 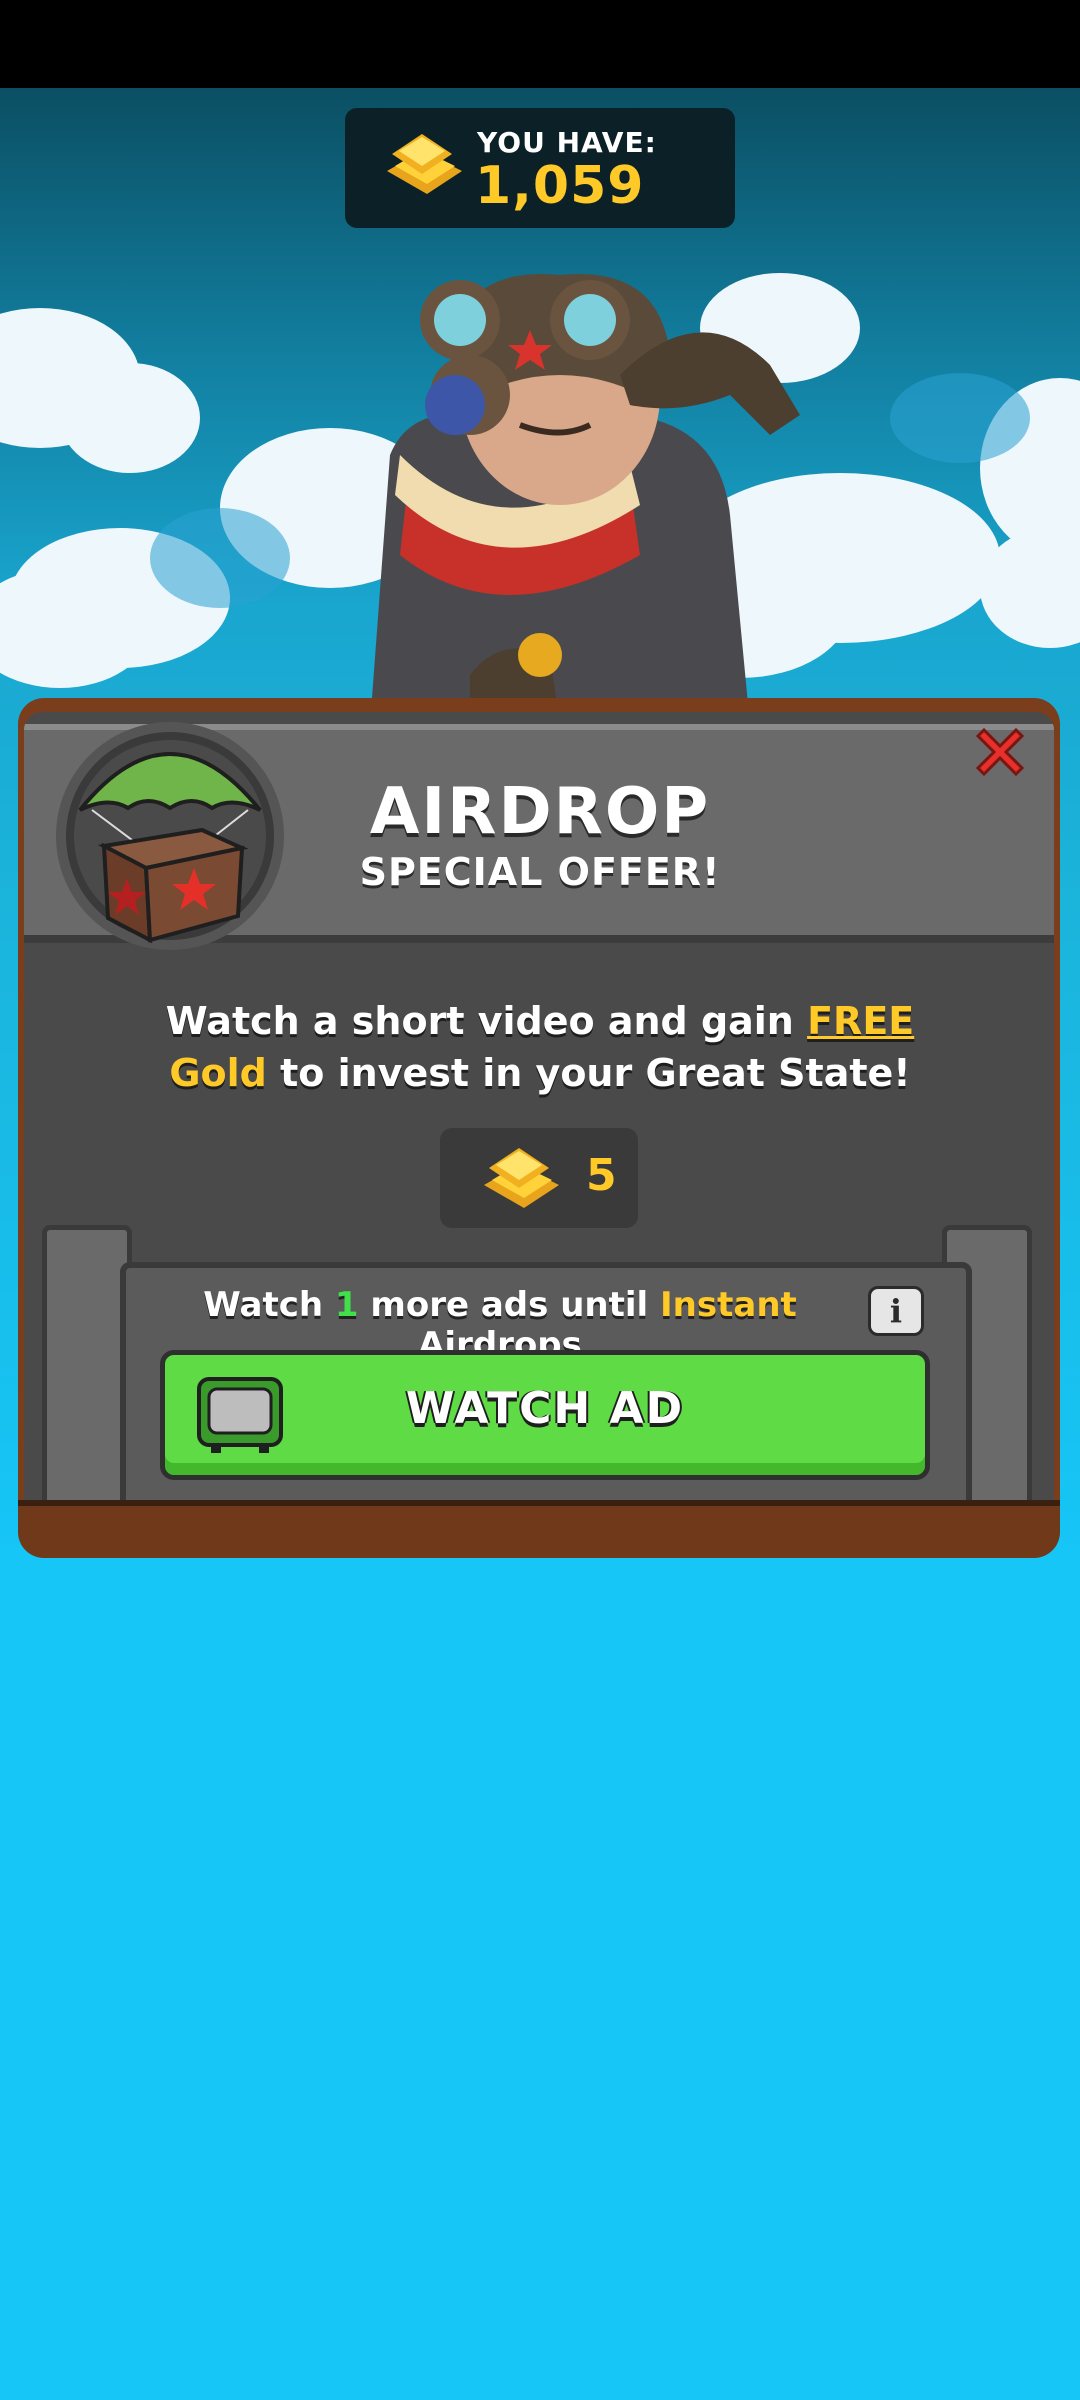 What do you see at coordinates (539, 1529) in the screenshot?
I see `wood-bottom-border` at bounding box center [539, 1529].